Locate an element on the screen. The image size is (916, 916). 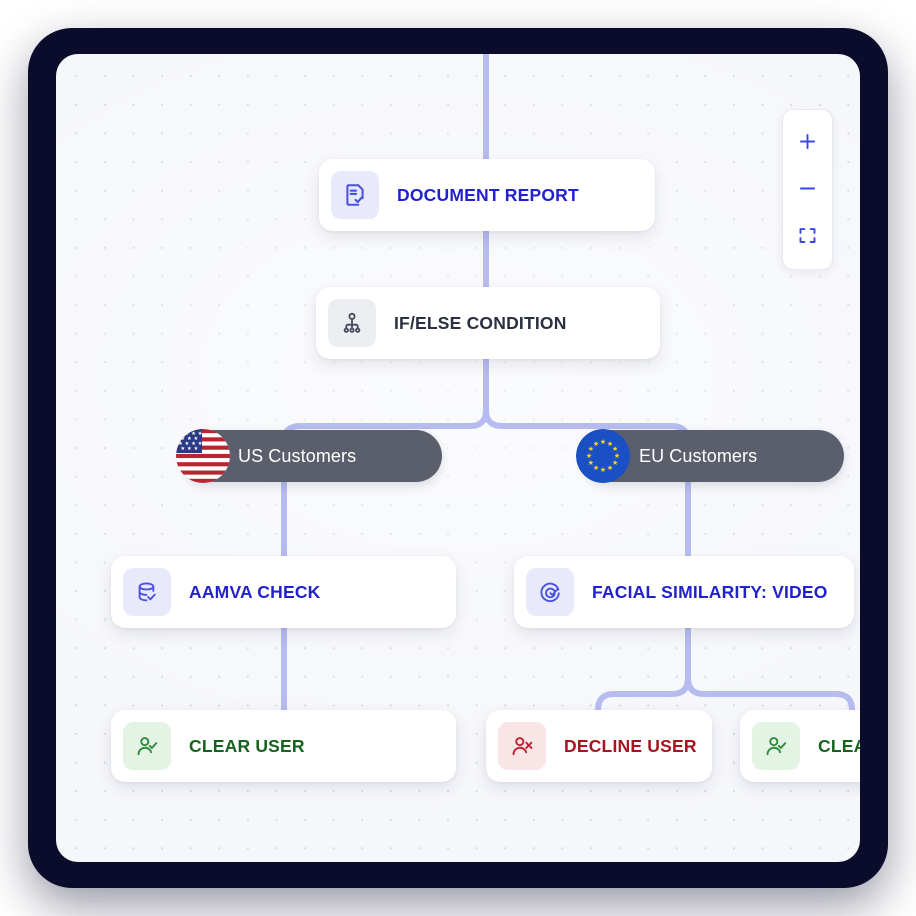
us-flag-icon: ★ ★ ★ ★ ★ ★ ★ ★ ★ ★ ★ ★ ★ ★ is located at coordinates (203, 456).